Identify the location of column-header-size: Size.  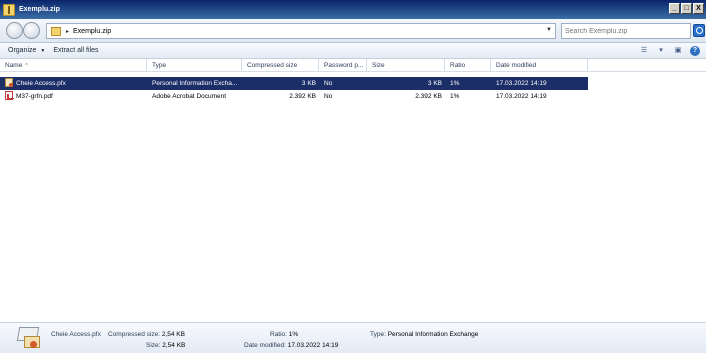
(406, 65).